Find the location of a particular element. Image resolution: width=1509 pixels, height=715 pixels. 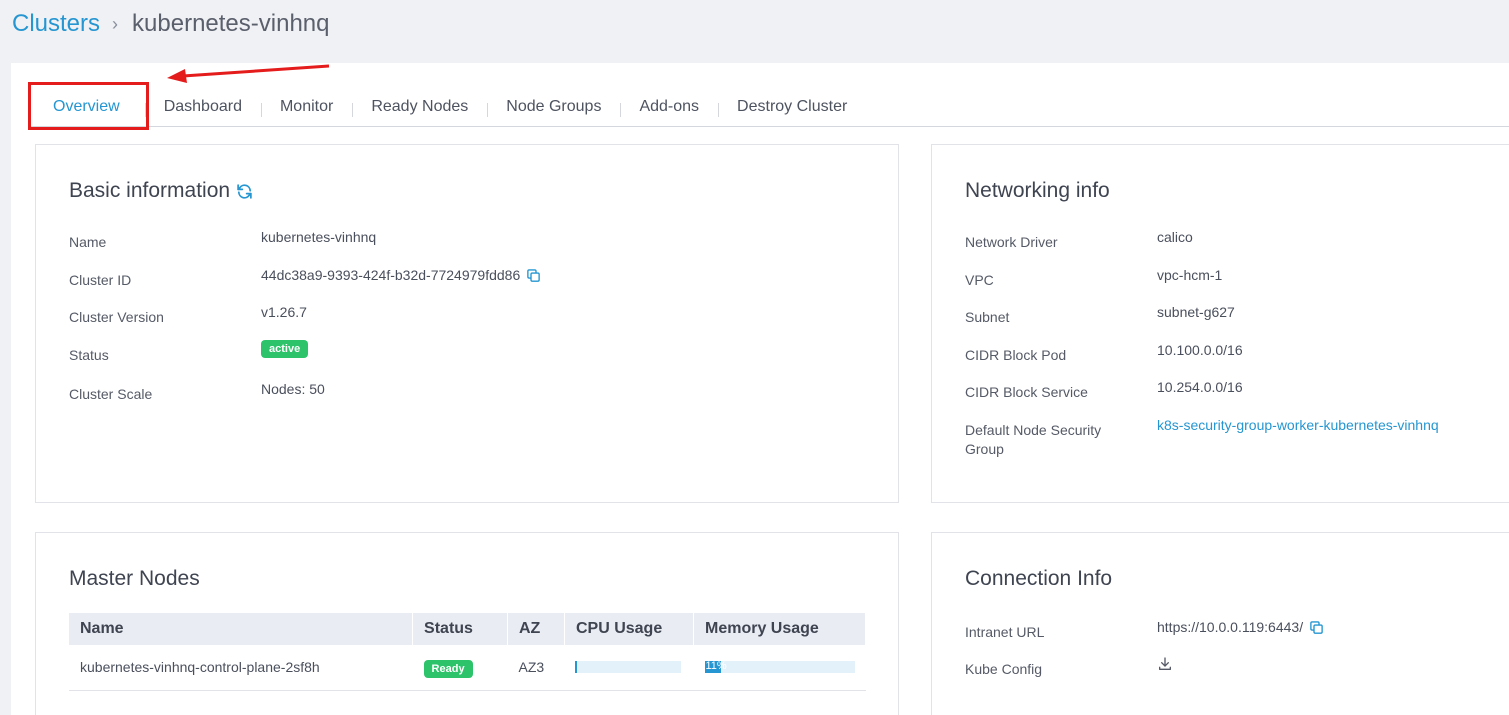

label-status: Status is located at coordinates (89, 355).